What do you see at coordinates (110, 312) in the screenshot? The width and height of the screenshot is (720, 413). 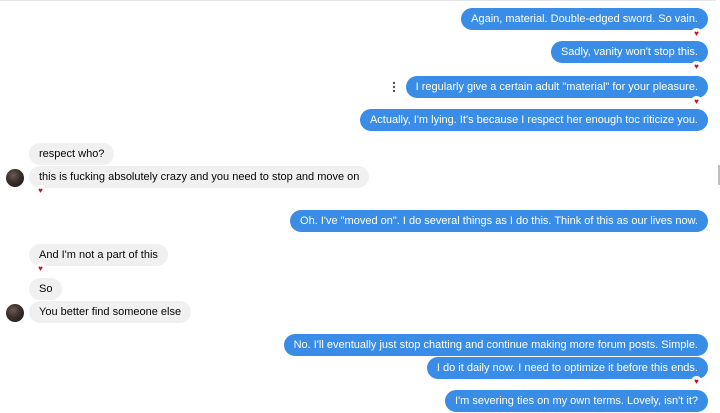 I see `incoming-message: You better find someone else` at bounding box center [110, 312].